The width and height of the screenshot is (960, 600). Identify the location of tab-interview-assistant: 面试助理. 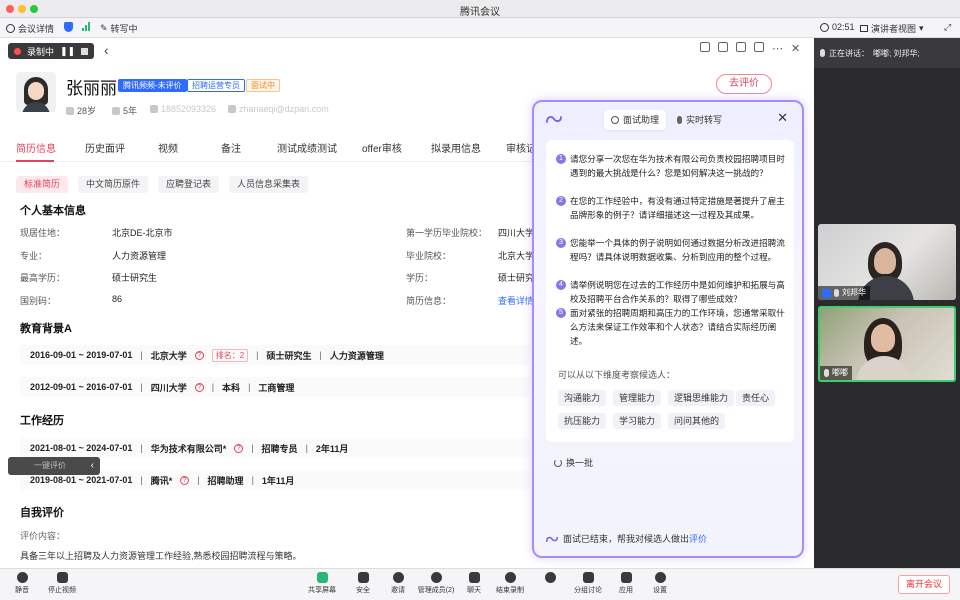
(635, 120).